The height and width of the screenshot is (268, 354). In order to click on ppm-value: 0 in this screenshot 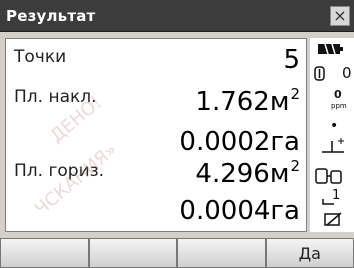, I will do `click(338, 94)`.